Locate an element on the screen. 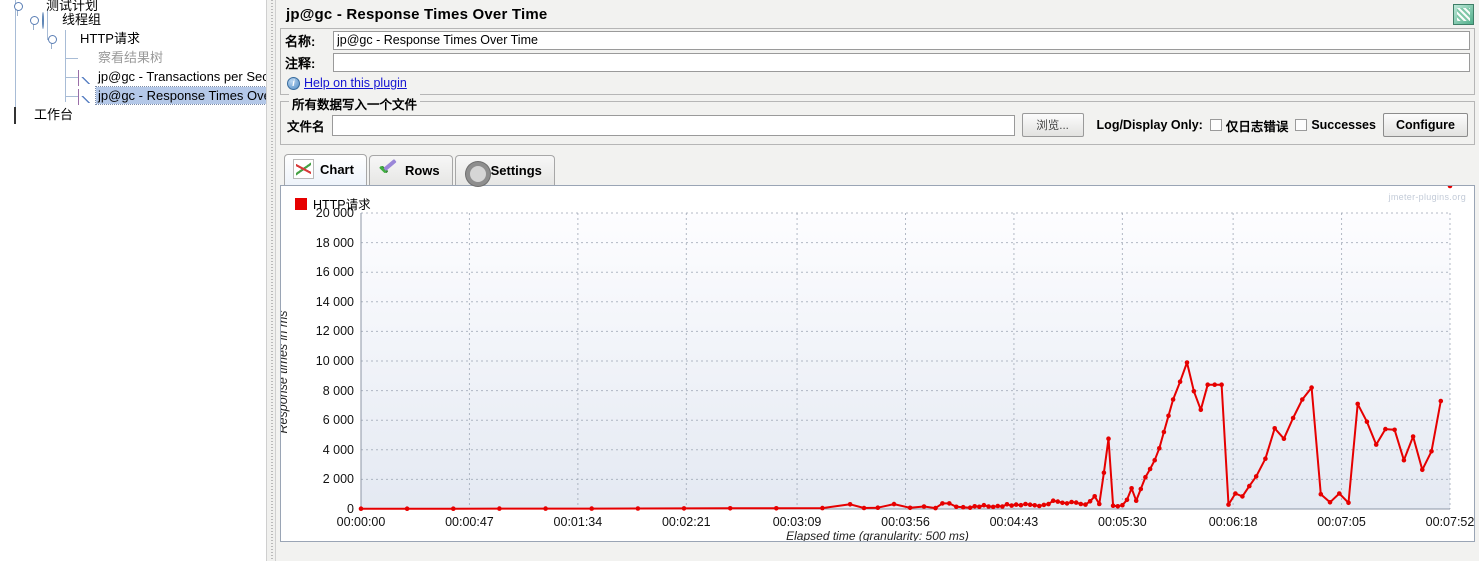 The width and height of the screenshot is (1479, 561). y-tick-label: 6 000 is located at coordinates (338, 420).